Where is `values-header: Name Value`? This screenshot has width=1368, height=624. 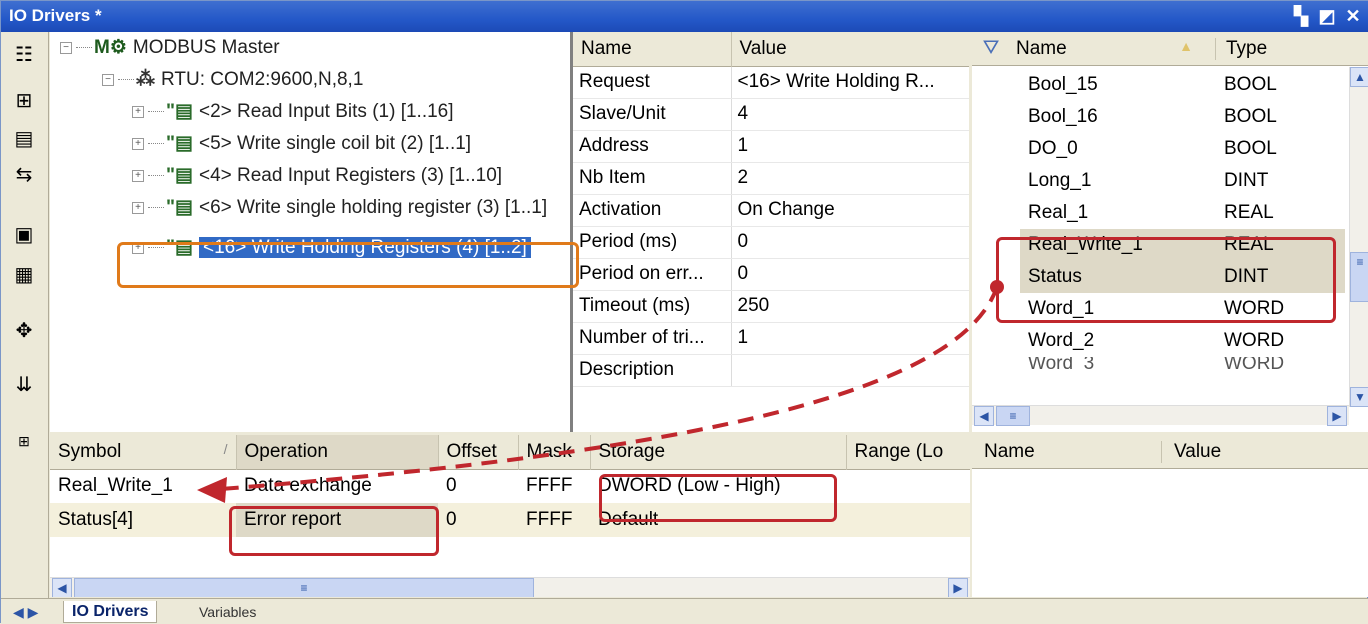
values-header: Name Value is located at coordinates (1170, 452).